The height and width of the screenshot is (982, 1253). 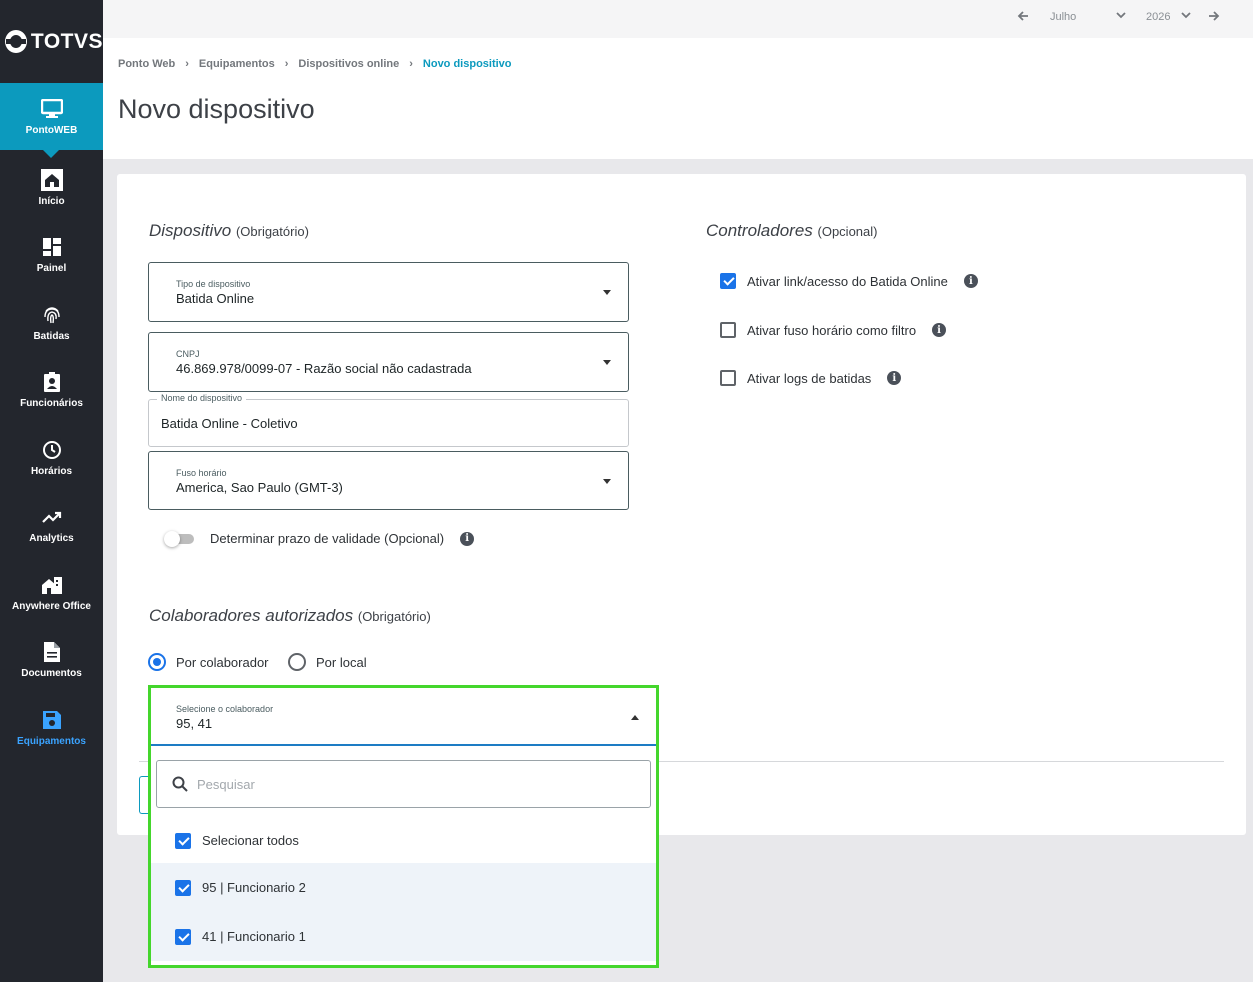 What do you see at coordinates (791, 231) in the screenshot?
I see `controllers-section-title: Controladores (Opcional)` at bounding box center [791, 231].